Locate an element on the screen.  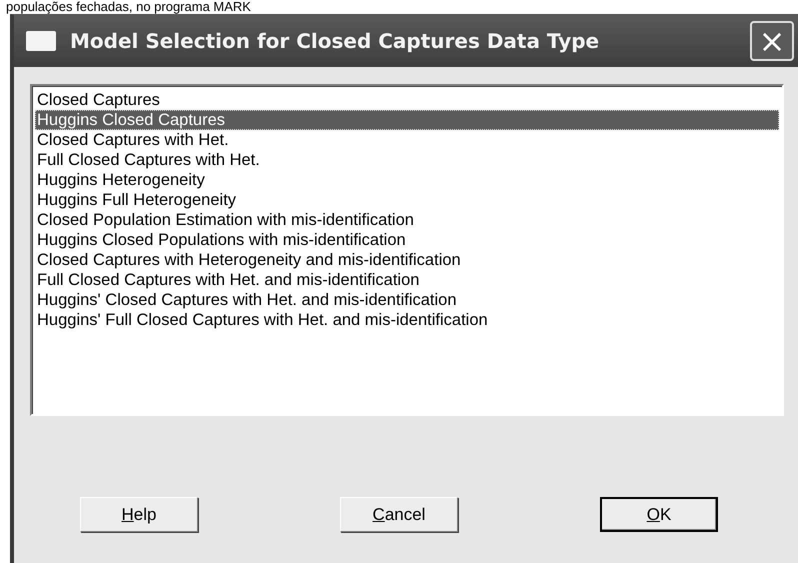
close-button: × is located at coordinates (772, 41).